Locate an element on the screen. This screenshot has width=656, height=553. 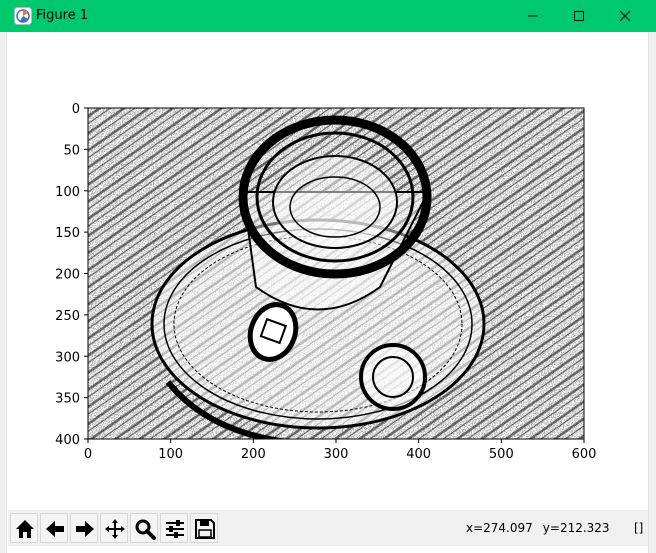
y-axis: 0 50 100 150 200 250 300 350 400 is located at coordinates (71, 275).